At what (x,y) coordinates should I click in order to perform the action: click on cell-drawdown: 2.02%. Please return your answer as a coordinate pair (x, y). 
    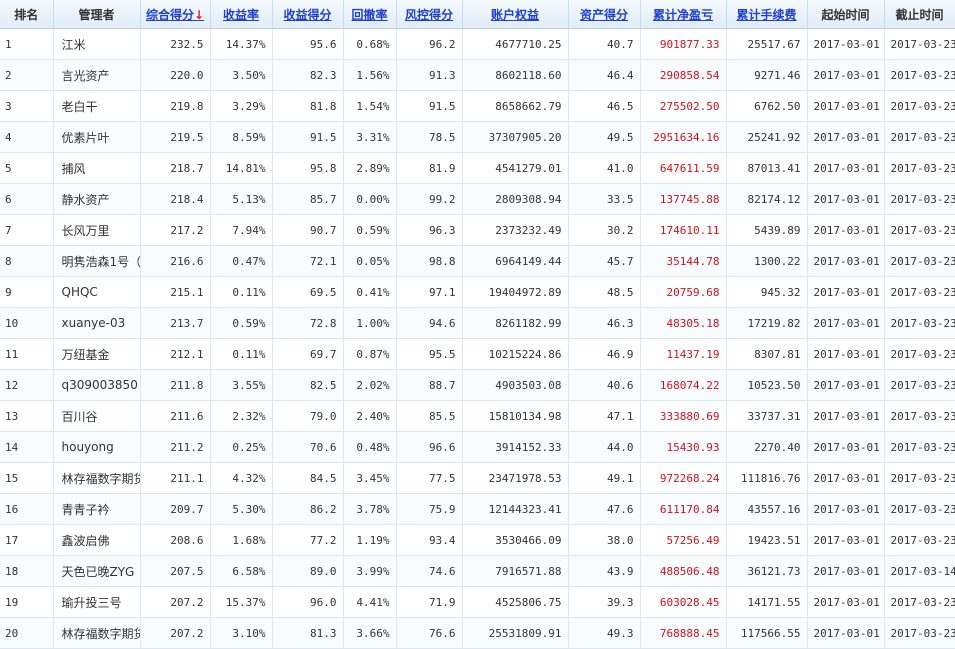
    Looking at the image, I should click on (370, 385).